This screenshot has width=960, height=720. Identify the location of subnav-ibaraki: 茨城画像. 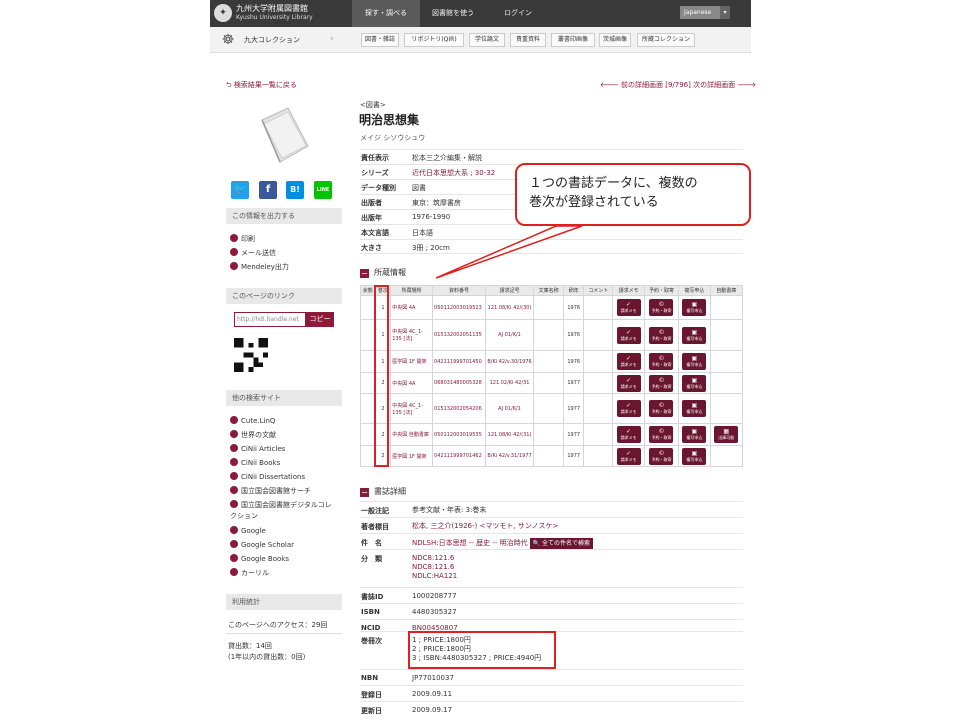
(615, 40).